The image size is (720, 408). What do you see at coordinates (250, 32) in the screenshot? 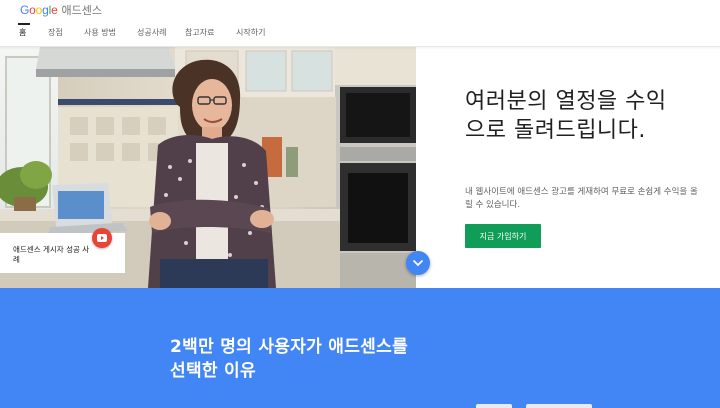
I see `nav-item-get-started: 시작하기` at bounding box center [250, 32].